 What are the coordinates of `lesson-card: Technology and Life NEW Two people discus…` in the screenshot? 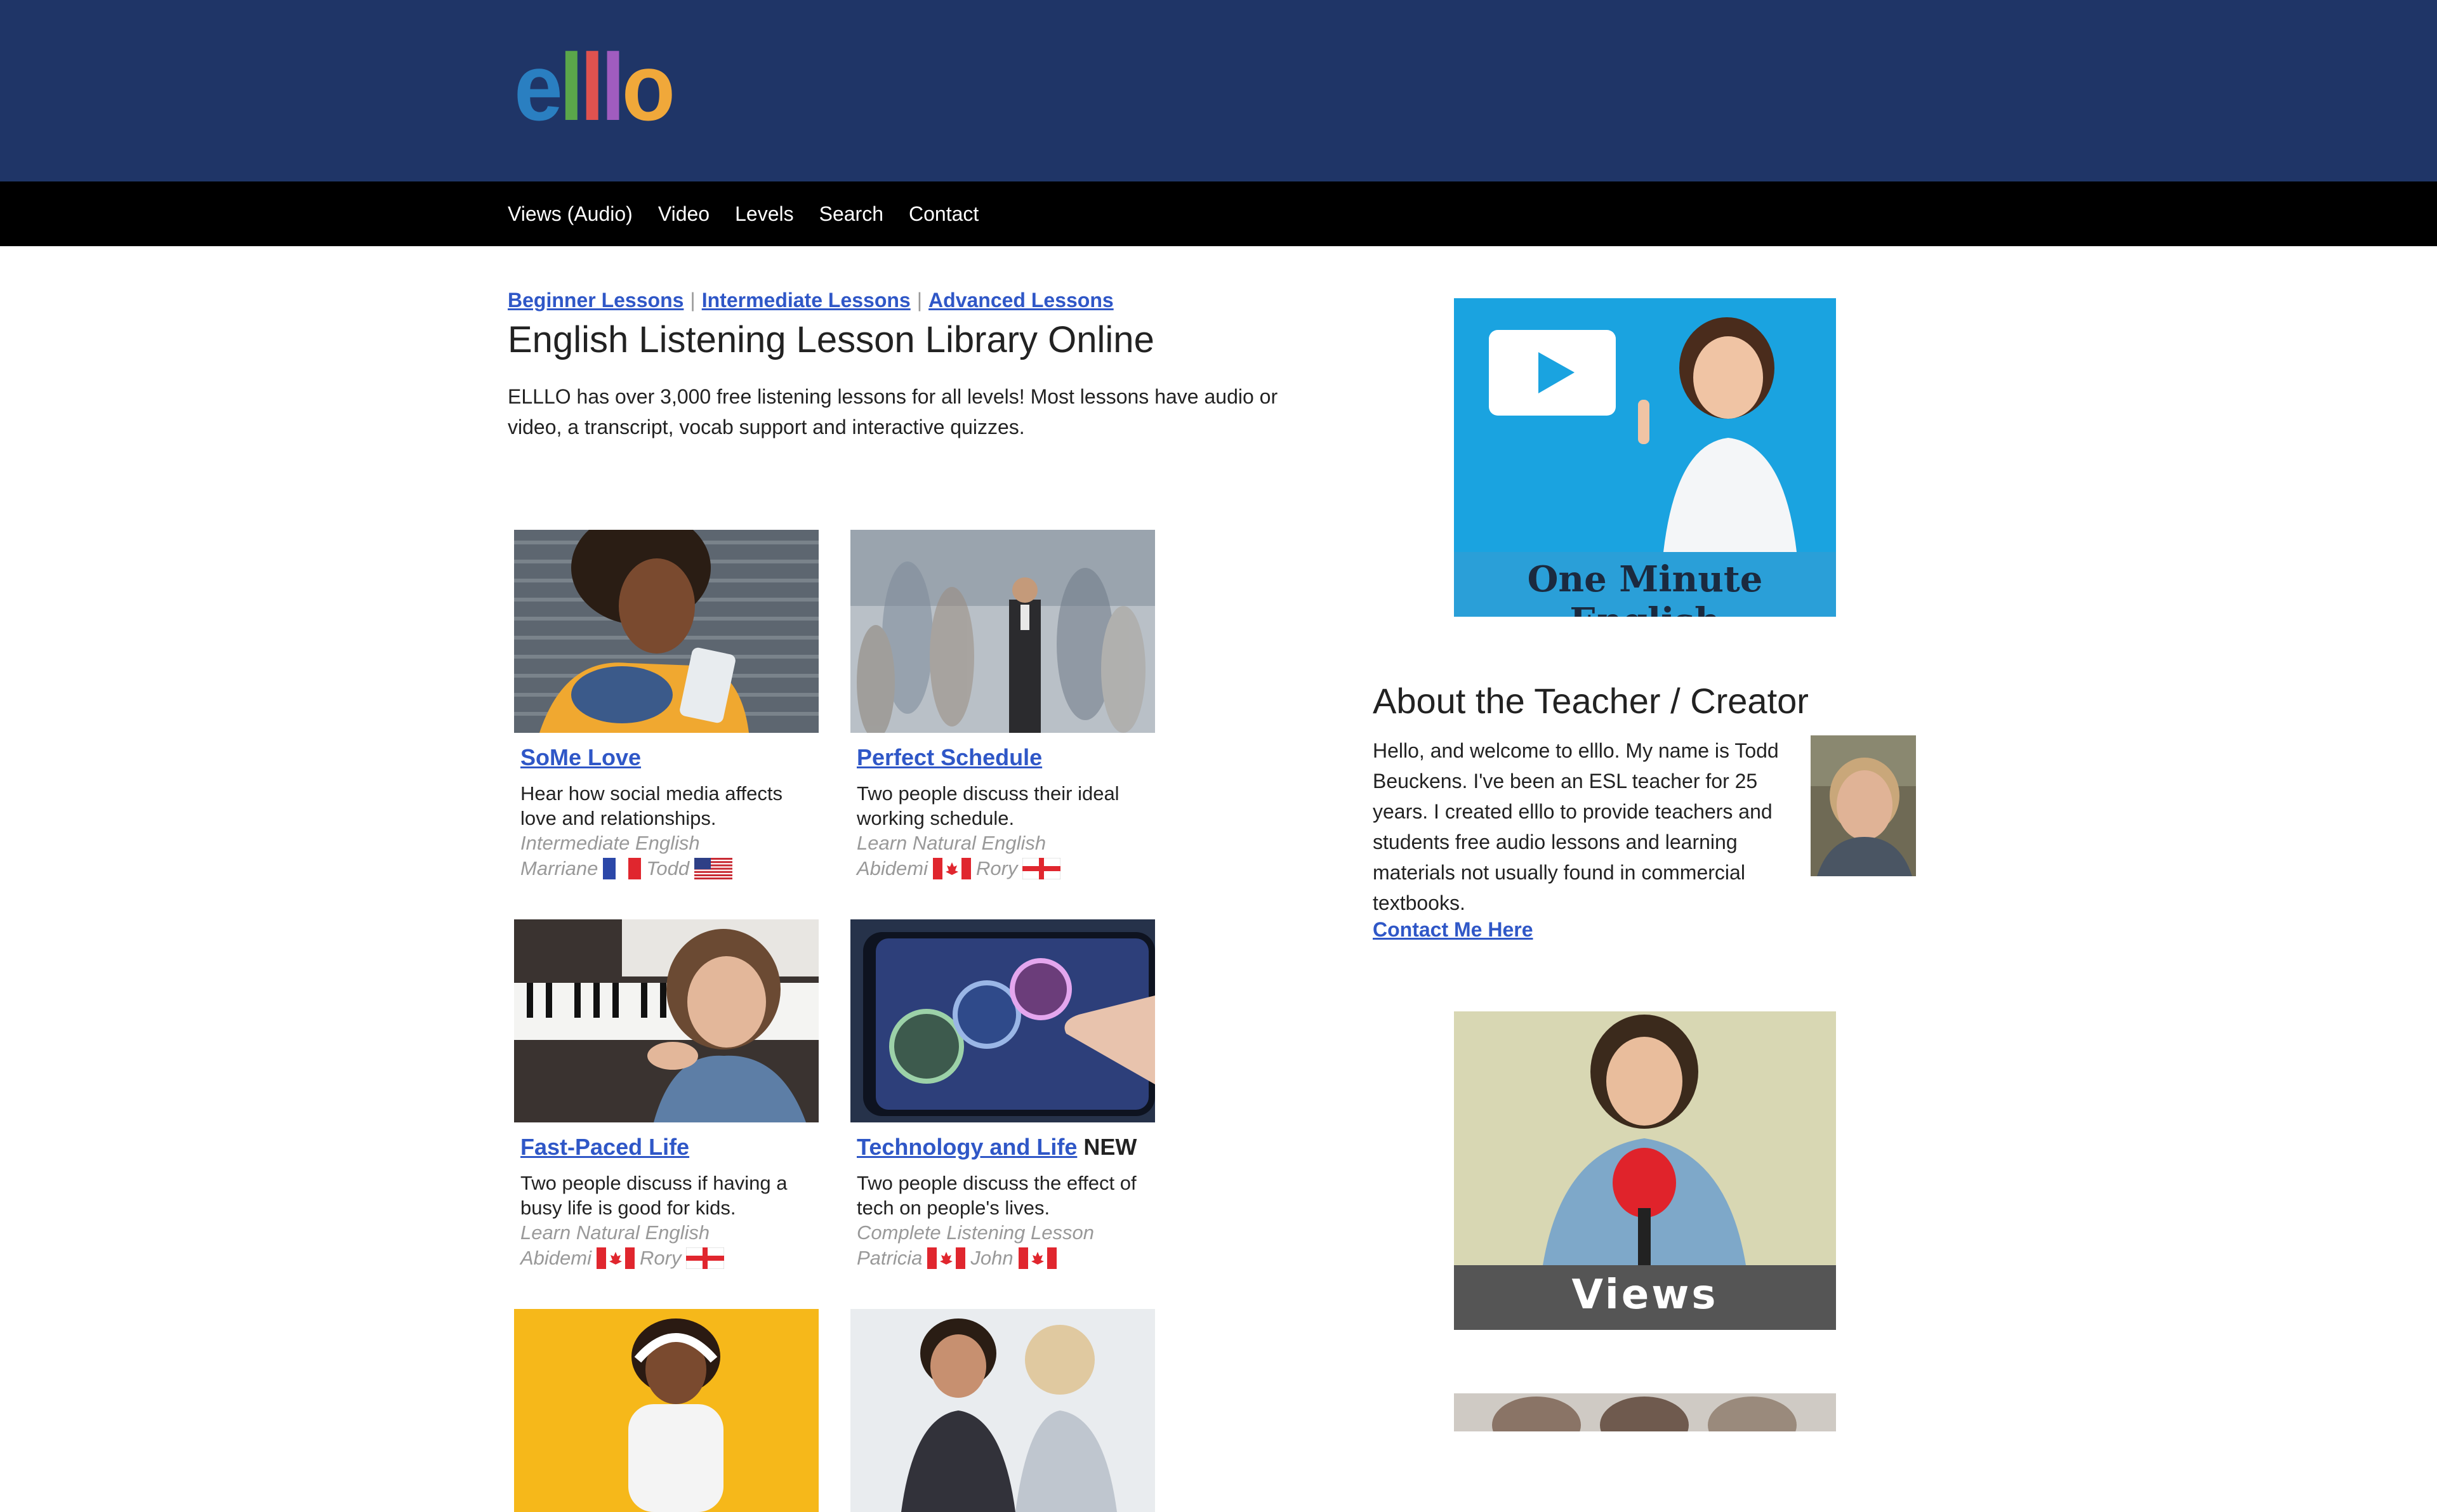 It's located at (1002, 1095).